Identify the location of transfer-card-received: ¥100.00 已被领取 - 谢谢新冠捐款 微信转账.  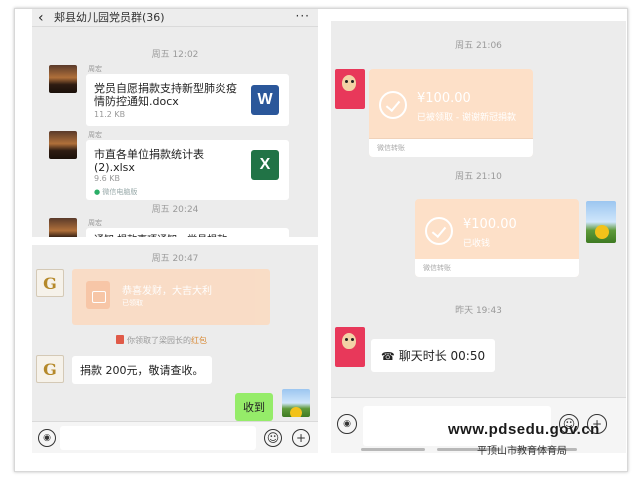
(451, 113).